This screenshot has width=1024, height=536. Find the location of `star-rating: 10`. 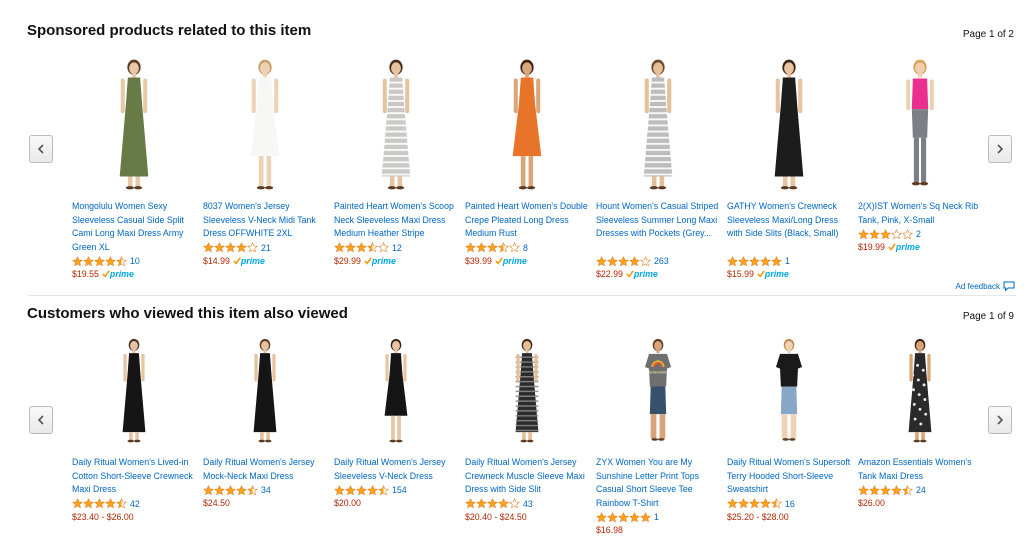

star-rating: 10 is located at coordinates (106, 261).